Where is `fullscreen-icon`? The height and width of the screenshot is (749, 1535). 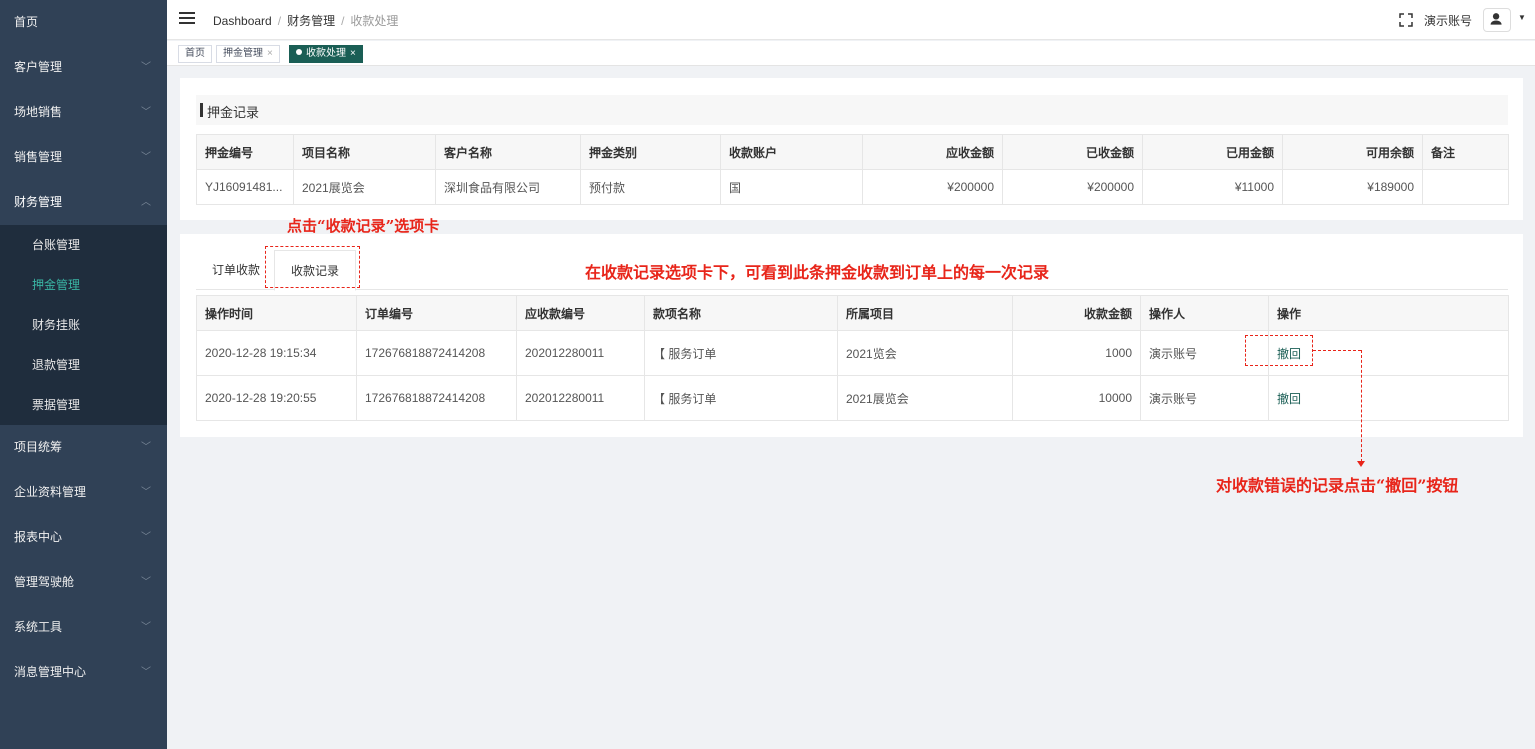 fullscreen-icon is located at coordinates (1406, 20).